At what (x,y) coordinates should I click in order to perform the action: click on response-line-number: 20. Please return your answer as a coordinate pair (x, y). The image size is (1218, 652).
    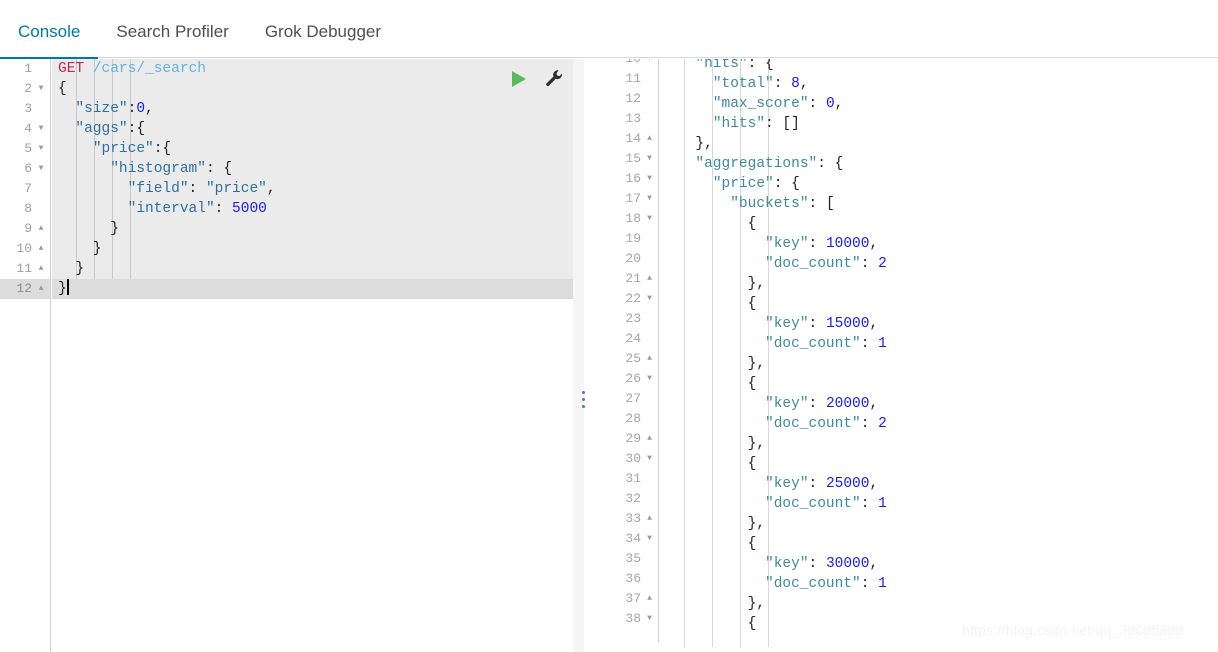
    Looking at the image, I should click on (627, 259).